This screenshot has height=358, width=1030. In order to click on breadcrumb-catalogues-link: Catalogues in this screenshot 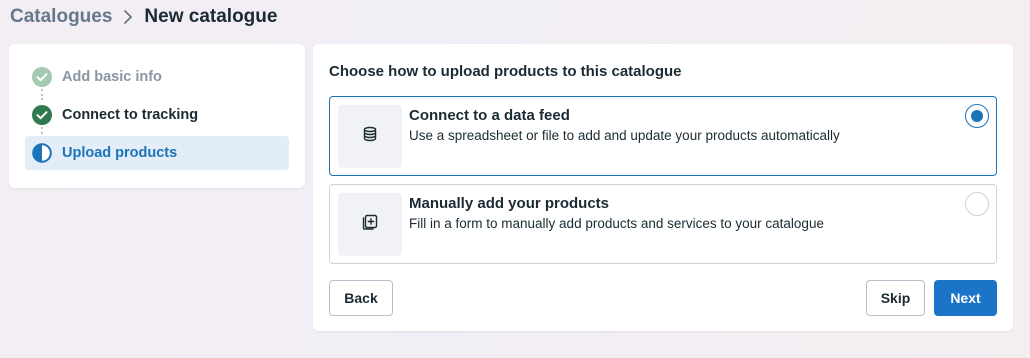, I will do `click(61, 17)`.